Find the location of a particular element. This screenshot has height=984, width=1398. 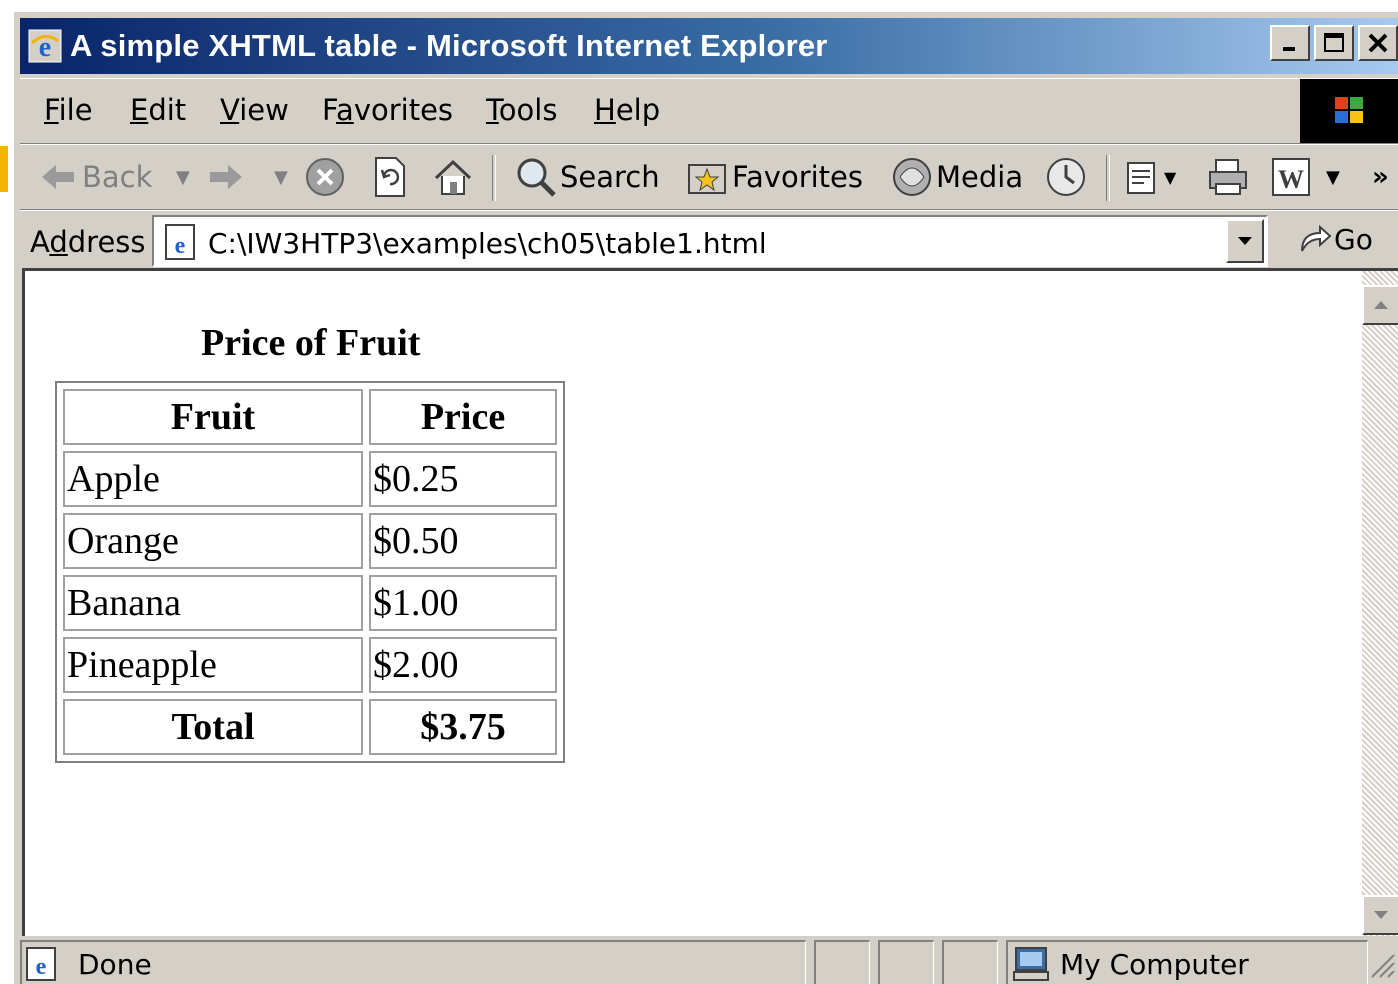

home-button is located at coordinates (453, 177).